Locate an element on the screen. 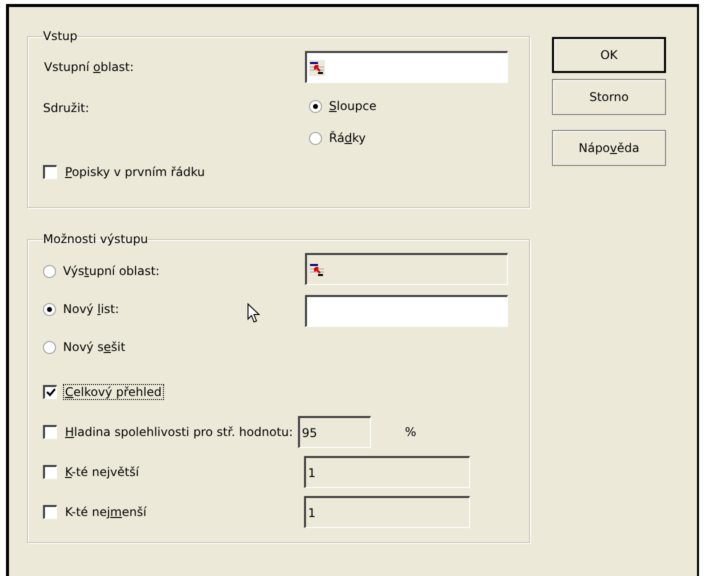 The height and width of the screenshot is (576, 705). checkbox-label: Celkový přehled is located at coordinates (113, 392).